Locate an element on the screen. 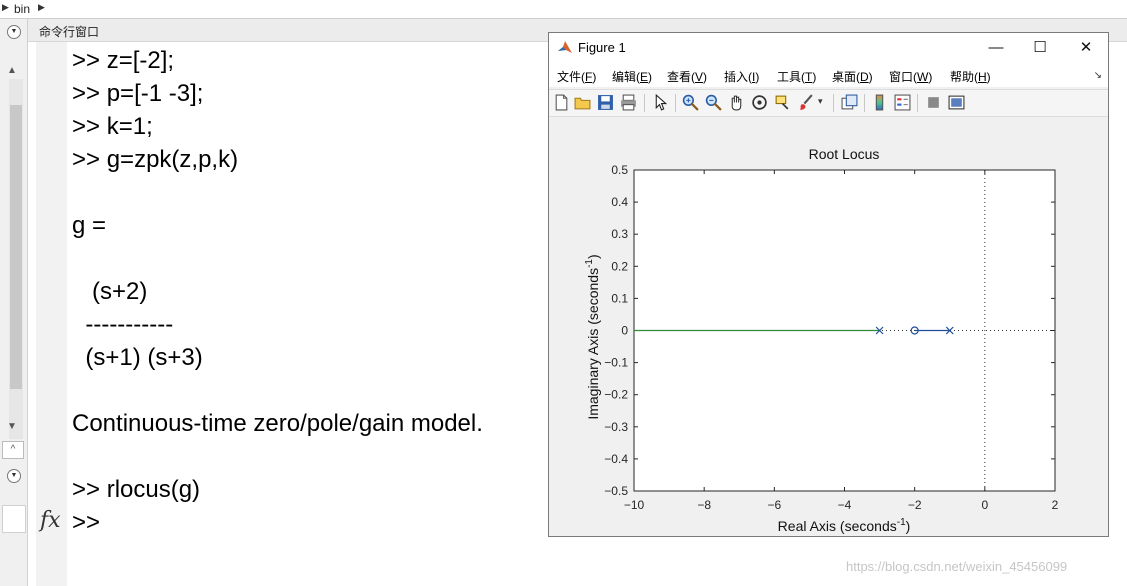 The height and width of the screenshot is (586, 1127). menu-item-label: 桌面( is located at coordinates (846, 77).